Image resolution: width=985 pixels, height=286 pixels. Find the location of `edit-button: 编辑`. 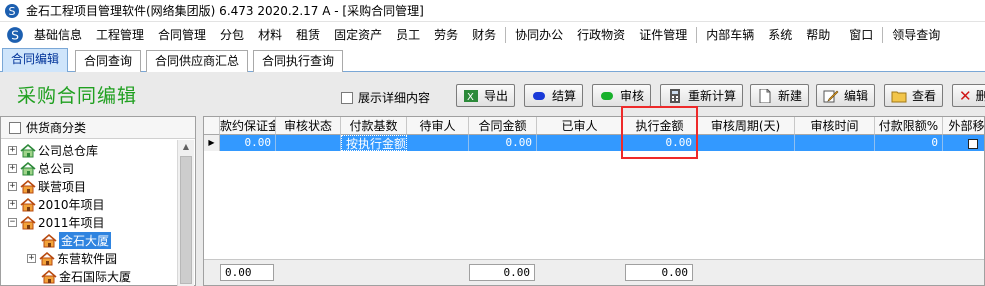

edit-button: 编辑 is located at coordinates (846, 95).